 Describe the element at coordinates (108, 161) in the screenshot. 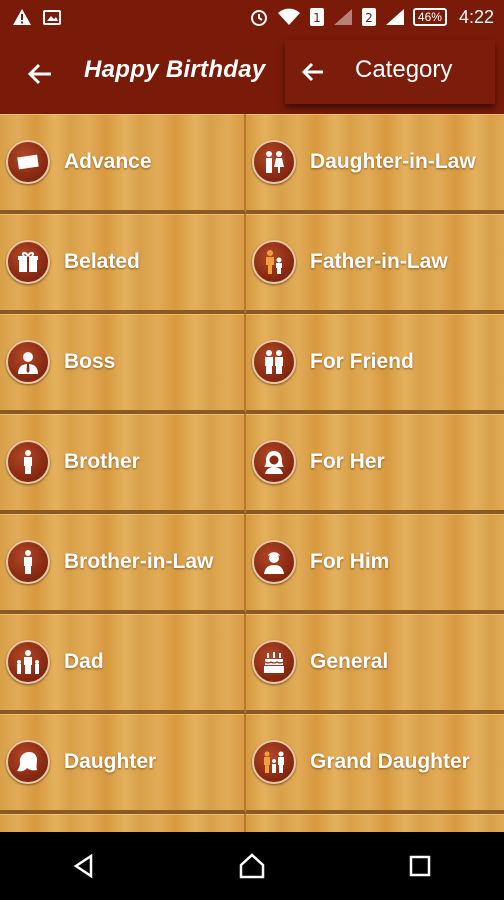

I see `category-label: Advance` at that location.